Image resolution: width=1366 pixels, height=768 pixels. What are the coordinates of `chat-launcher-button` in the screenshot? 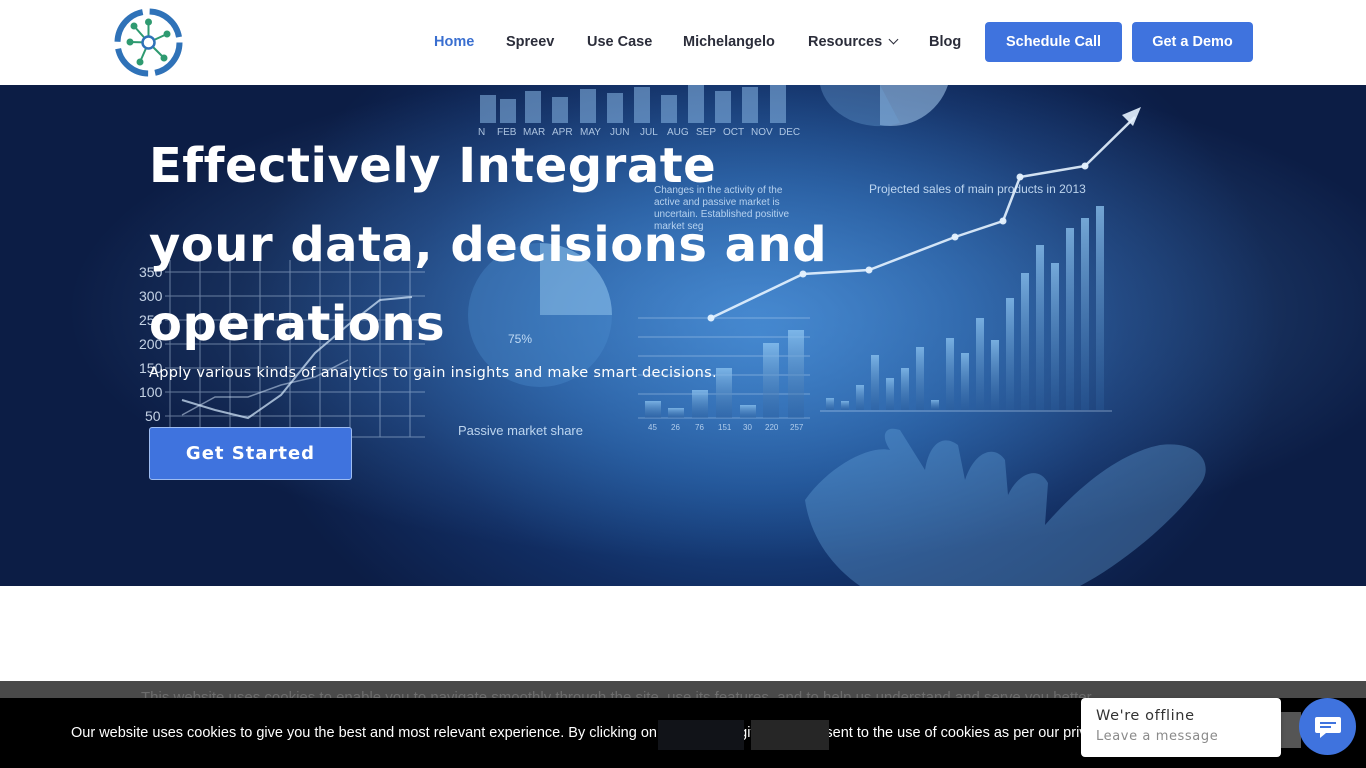 It's located at (1327, 726).